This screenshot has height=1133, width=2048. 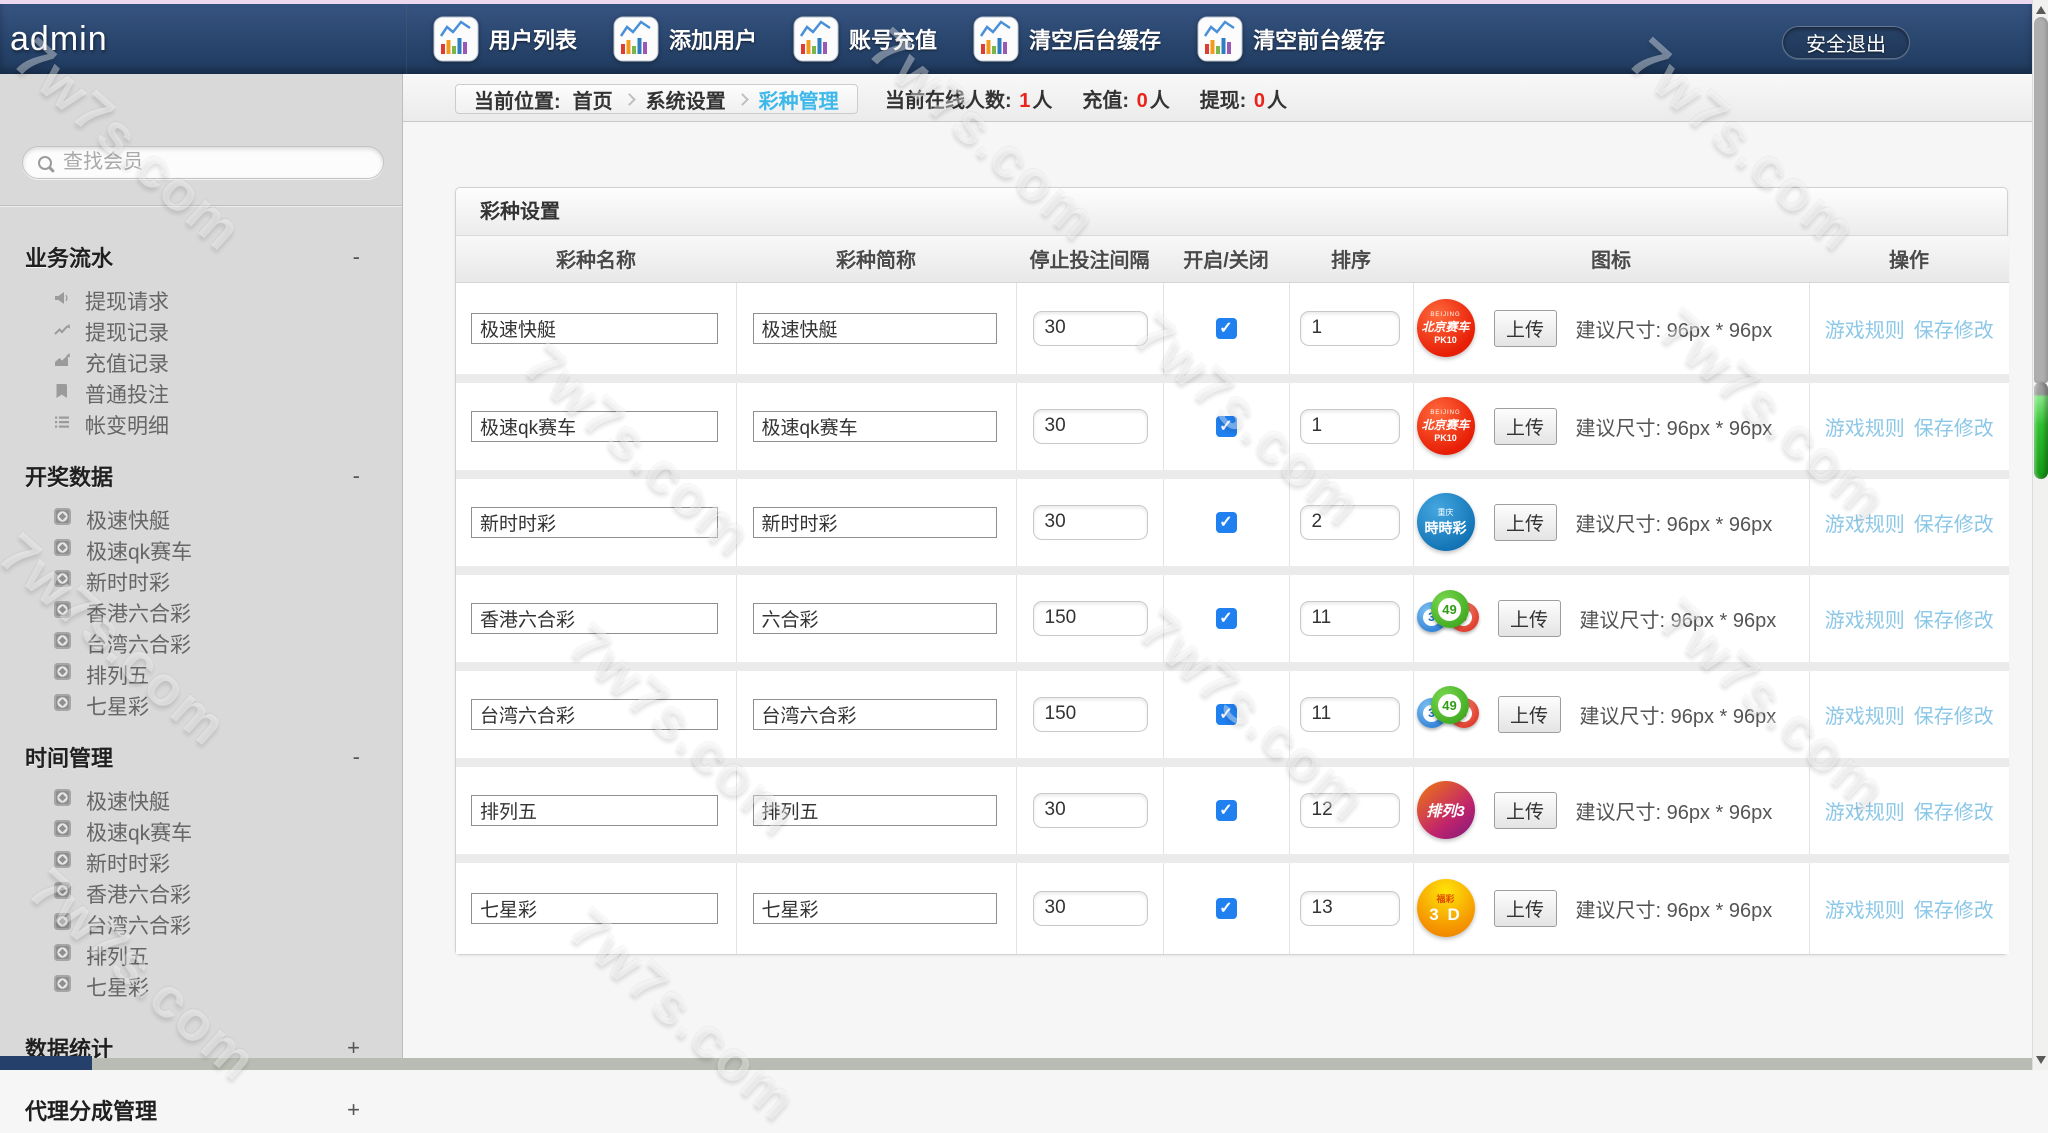 I want to click on sidebar-item: 提现记录, so click(x=213, y=331).